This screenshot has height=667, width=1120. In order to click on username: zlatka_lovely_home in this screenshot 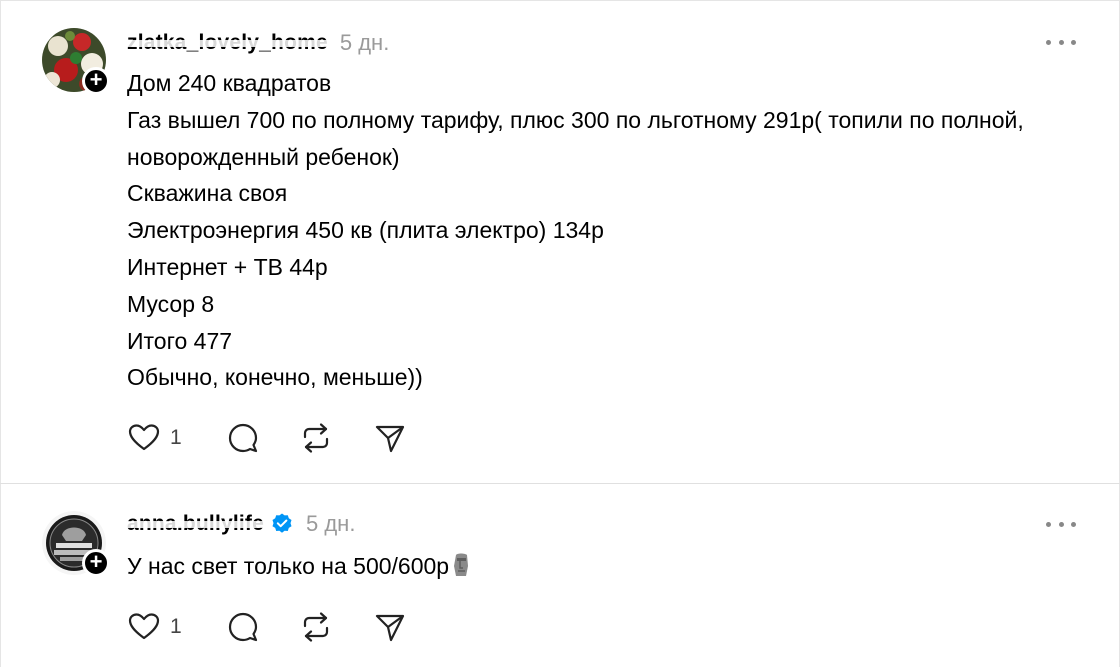, I will do `click(227, 43)`.